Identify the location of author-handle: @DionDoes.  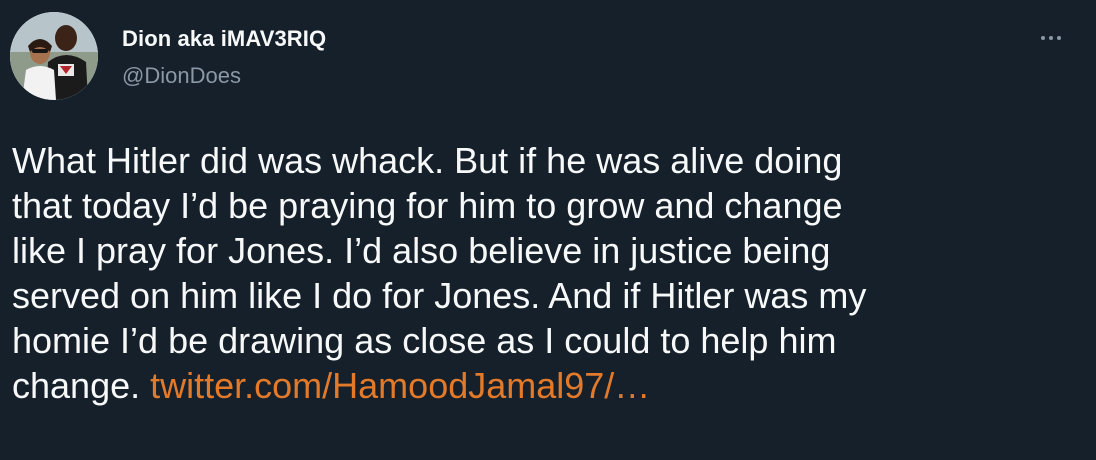
(181, 76).